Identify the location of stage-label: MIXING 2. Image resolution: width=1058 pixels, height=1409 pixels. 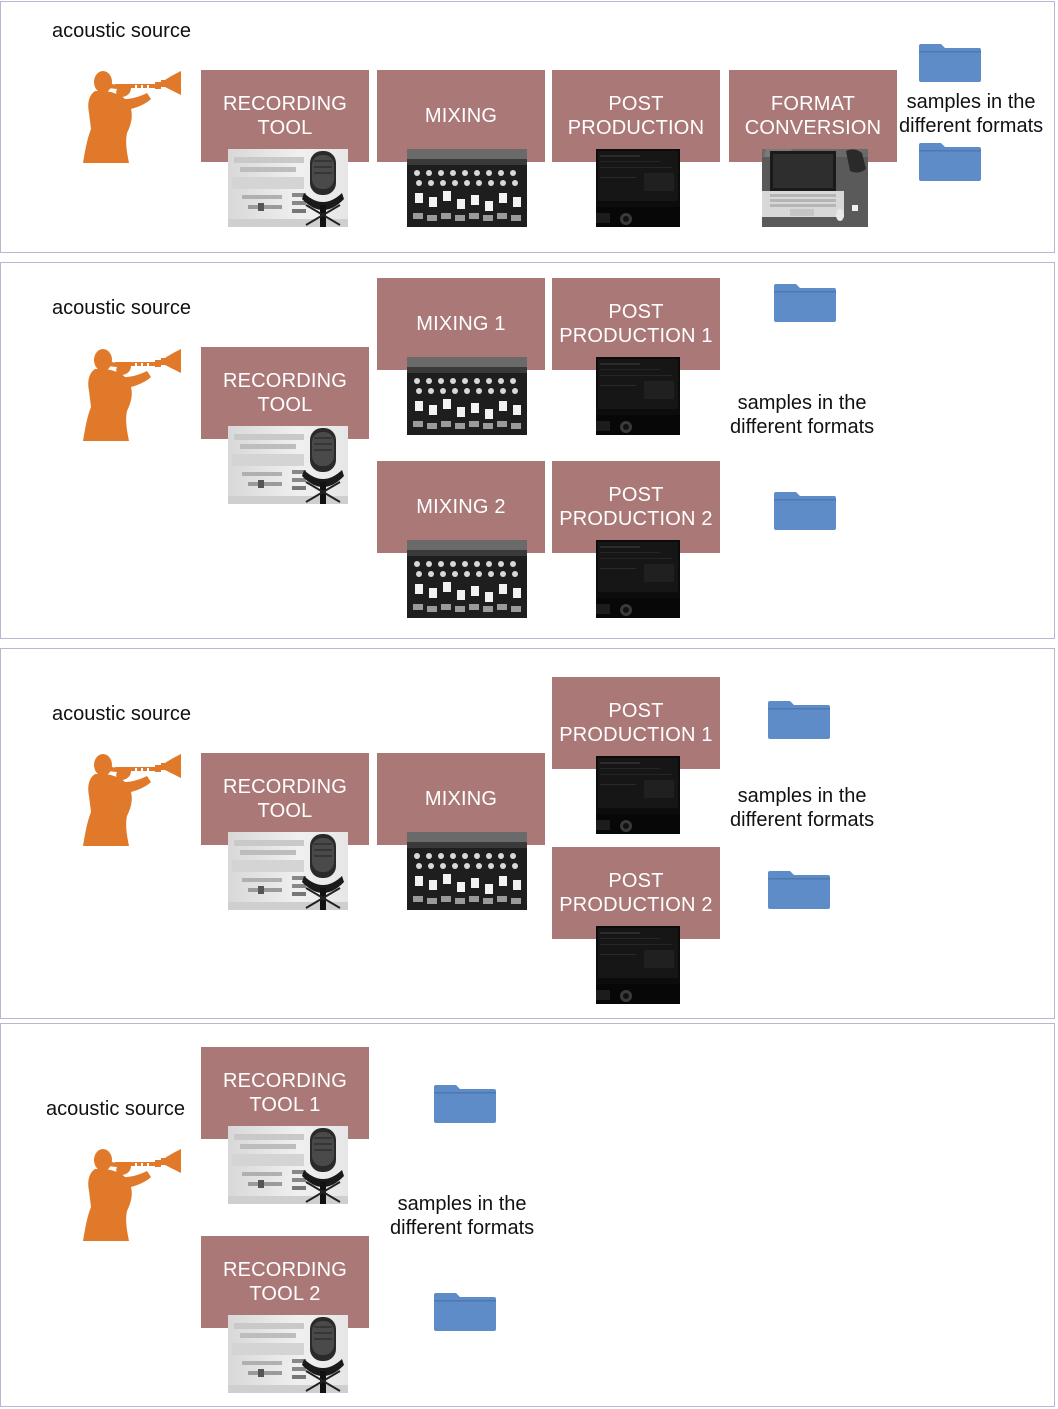
(461, 507).